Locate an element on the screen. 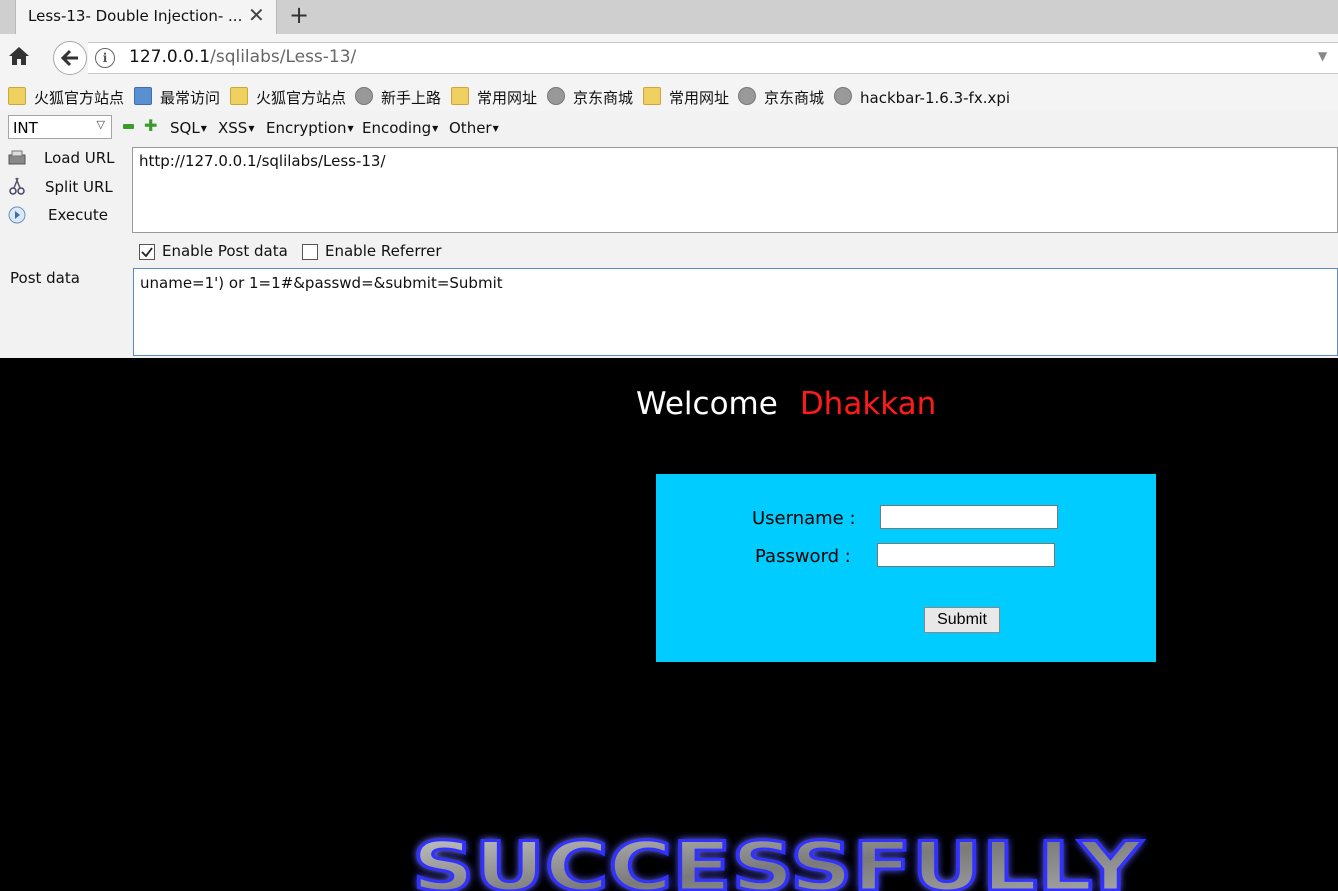 This screenshot has width=1338, height=891. play-icon is located at coordinates (17, 215).